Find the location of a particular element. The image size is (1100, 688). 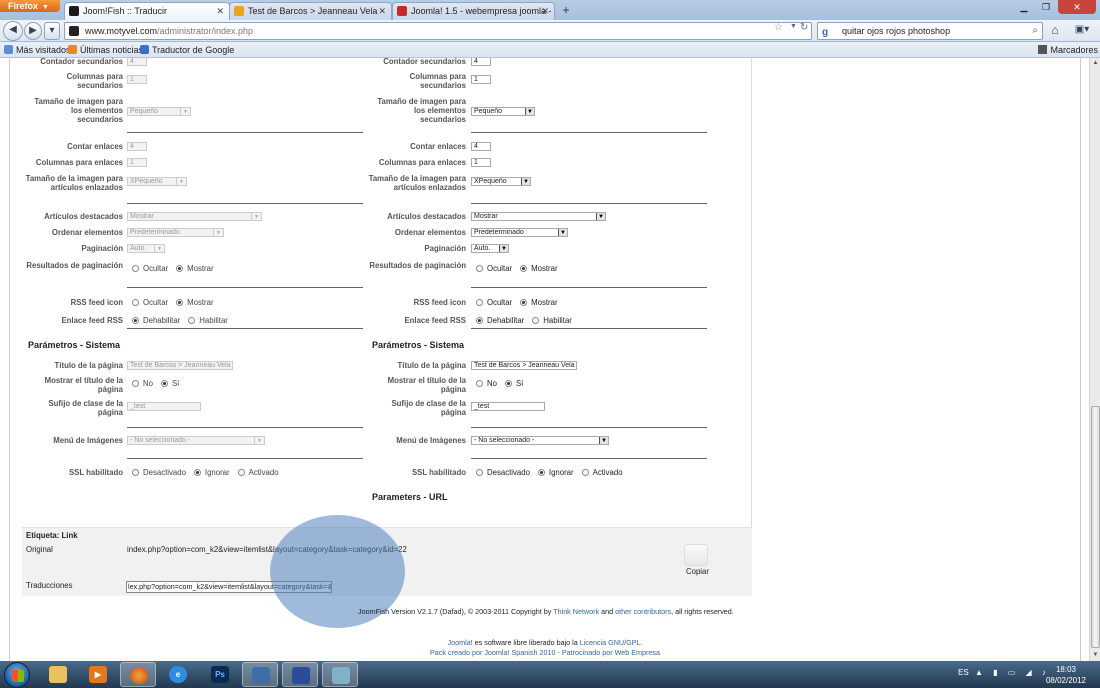

titulo-de-la-pagina-trans-input: Test de Barcos > Jeanneau Vela is located at coordinates (524, 365).